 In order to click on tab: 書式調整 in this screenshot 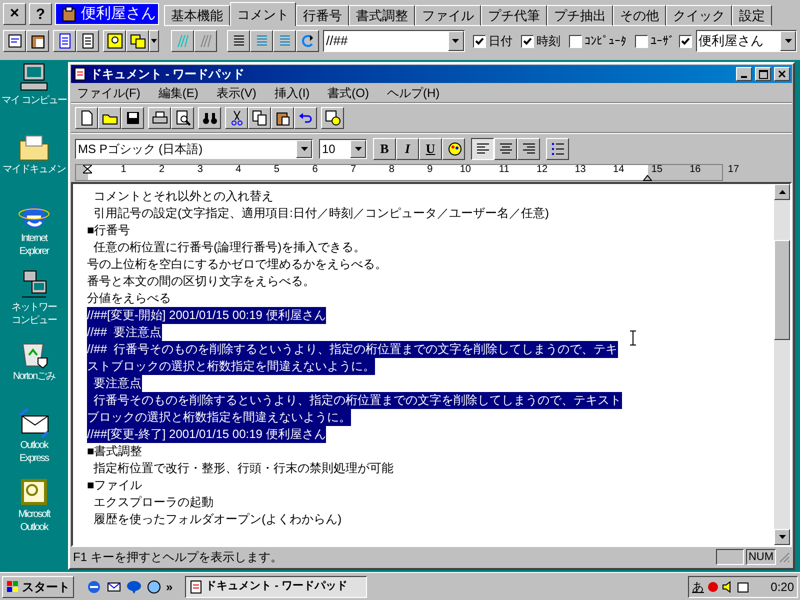, I will do `click(382, 15)`.